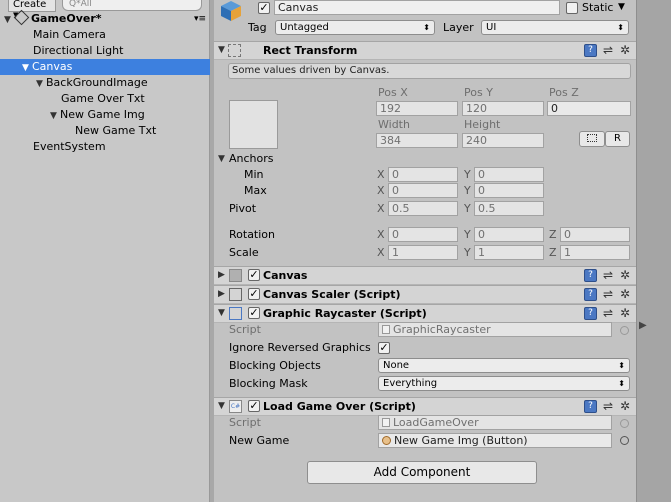 This screenshot has width=671, height=502. Describe the element at coordinates (300, 347) in the screenshot. I see `ignore-reversed-label: Ignore Reversed Graphics` at that location.